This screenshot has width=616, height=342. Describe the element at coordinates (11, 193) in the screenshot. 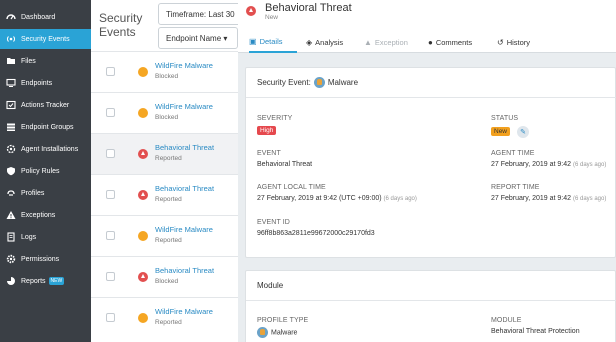

I see `profiles-icon` at that location.